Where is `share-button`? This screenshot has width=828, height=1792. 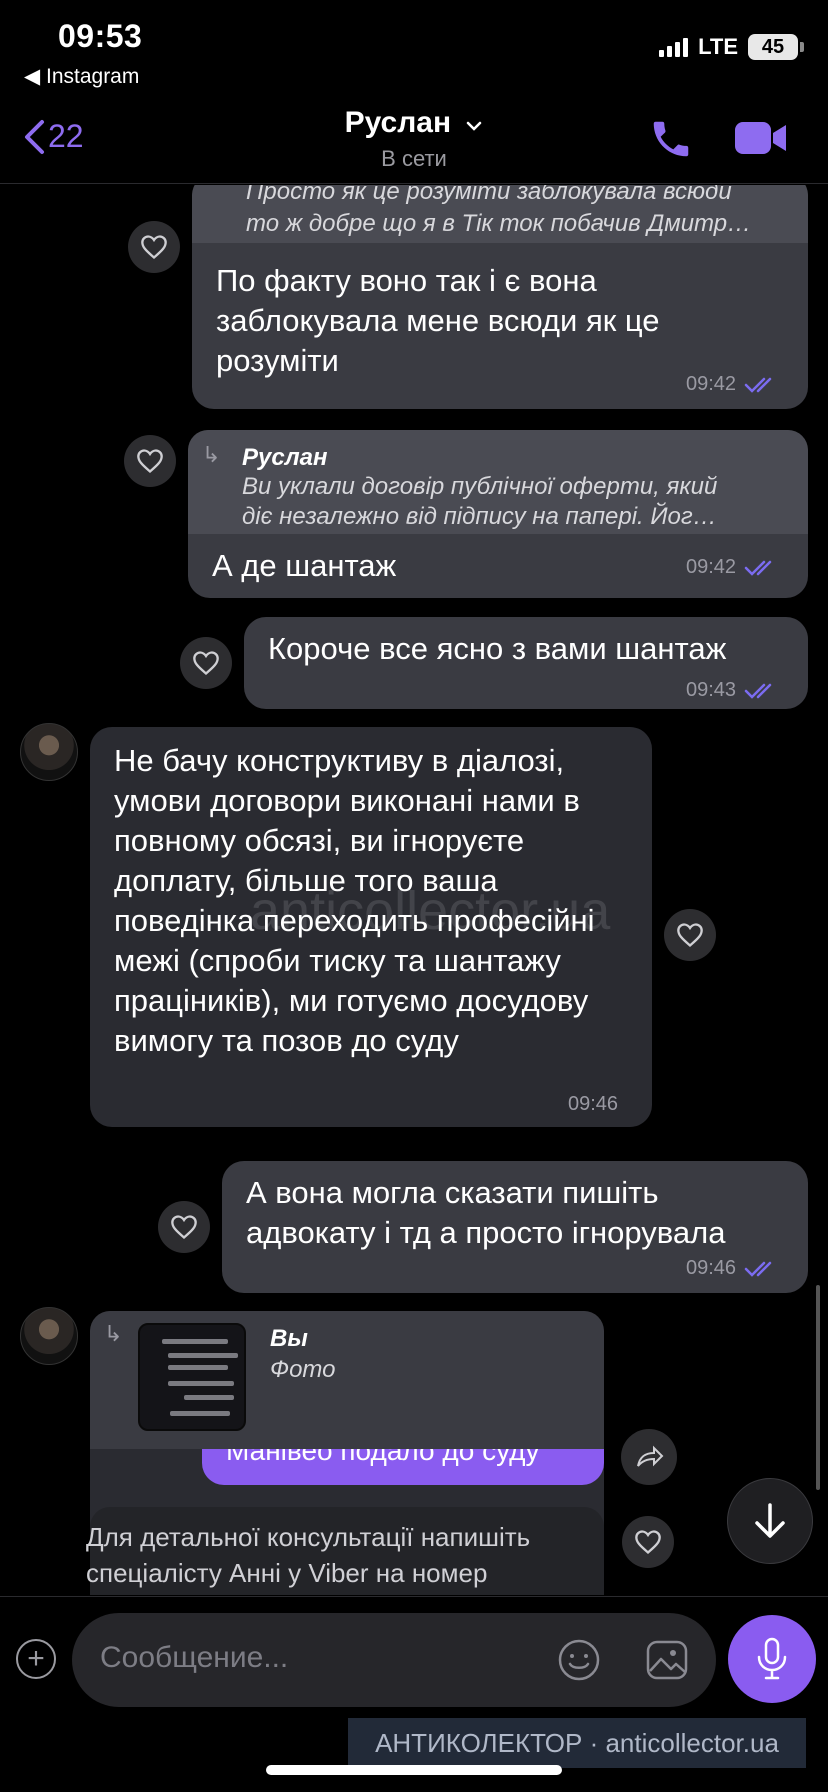 share-button is located at coordinates (649, 1457).